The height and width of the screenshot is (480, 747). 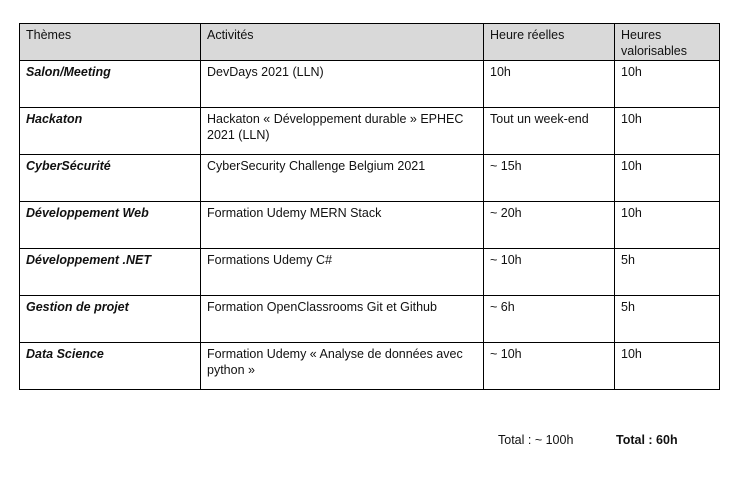 I want to click on activity-cell: CyberSecurity Challenge Belgium 2021, so click(x=342, y=178).